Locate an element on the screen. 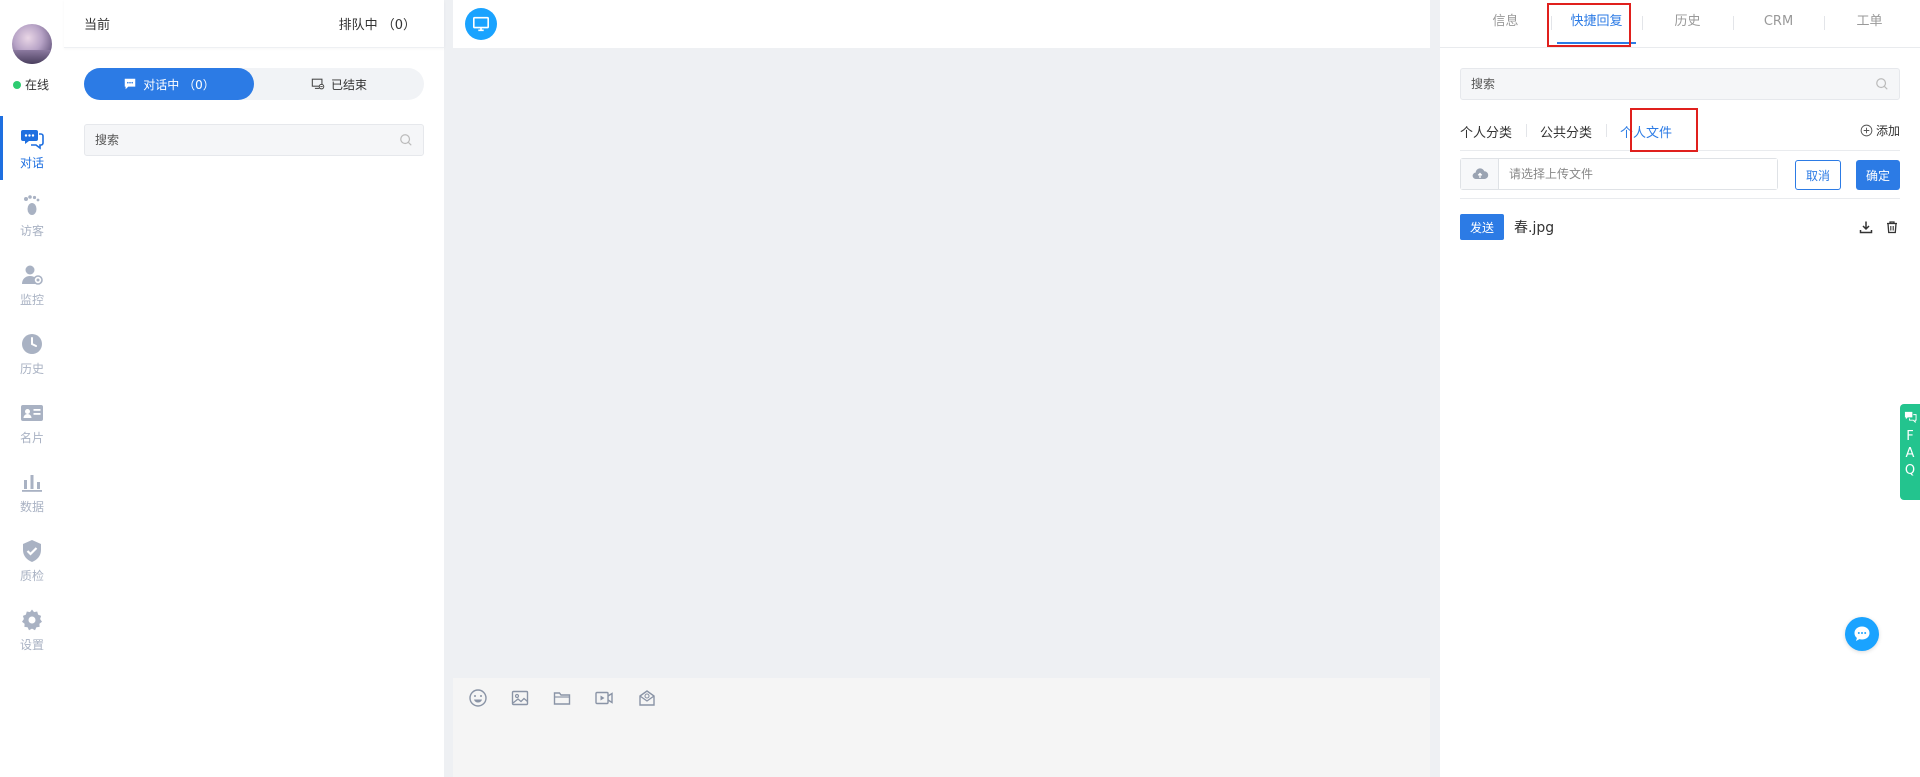 This screenshot has width=1920, height=777. nav-label: 设置 is located at coordinates (31, 644).